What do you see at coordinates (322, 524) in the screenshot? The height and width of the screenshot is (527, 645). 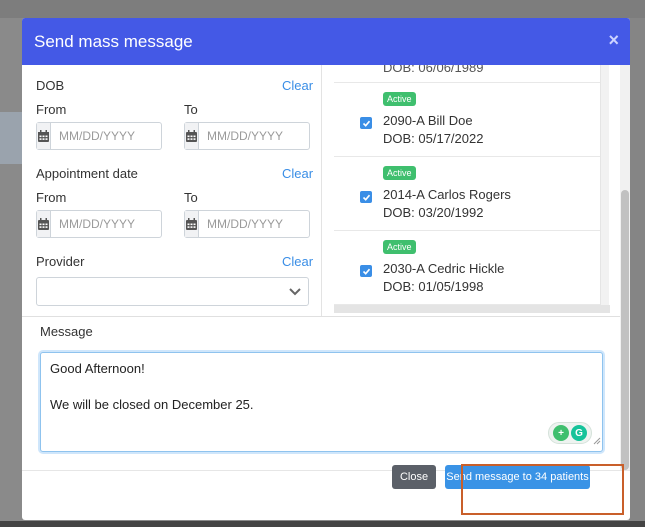 I see `background-bottom-edge` at bounding box center [322, 524].